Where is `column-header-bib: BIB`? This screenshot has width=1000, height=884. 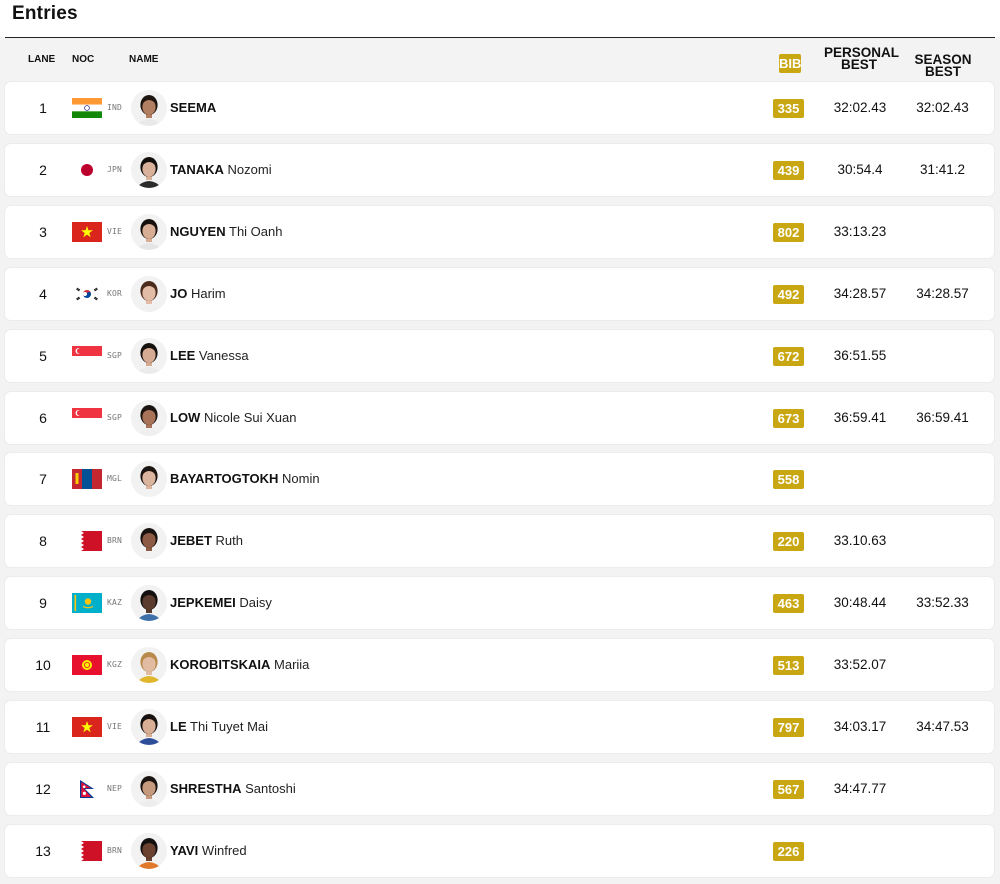 column-header-bib: BIB is located at coordinates (790, 63).